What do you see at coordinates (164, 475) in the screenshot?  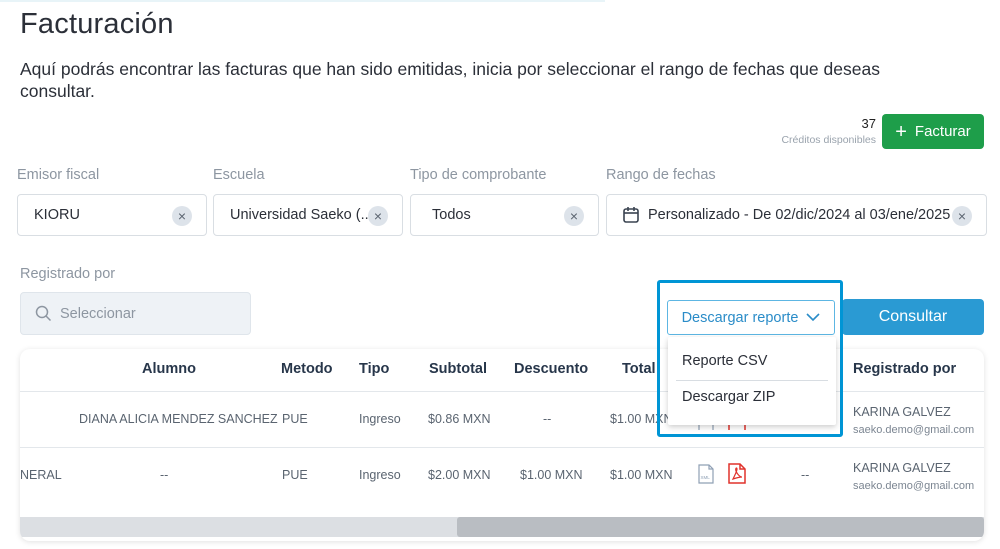 I see `cell-alumno: --` at bounding box center [164, 475].